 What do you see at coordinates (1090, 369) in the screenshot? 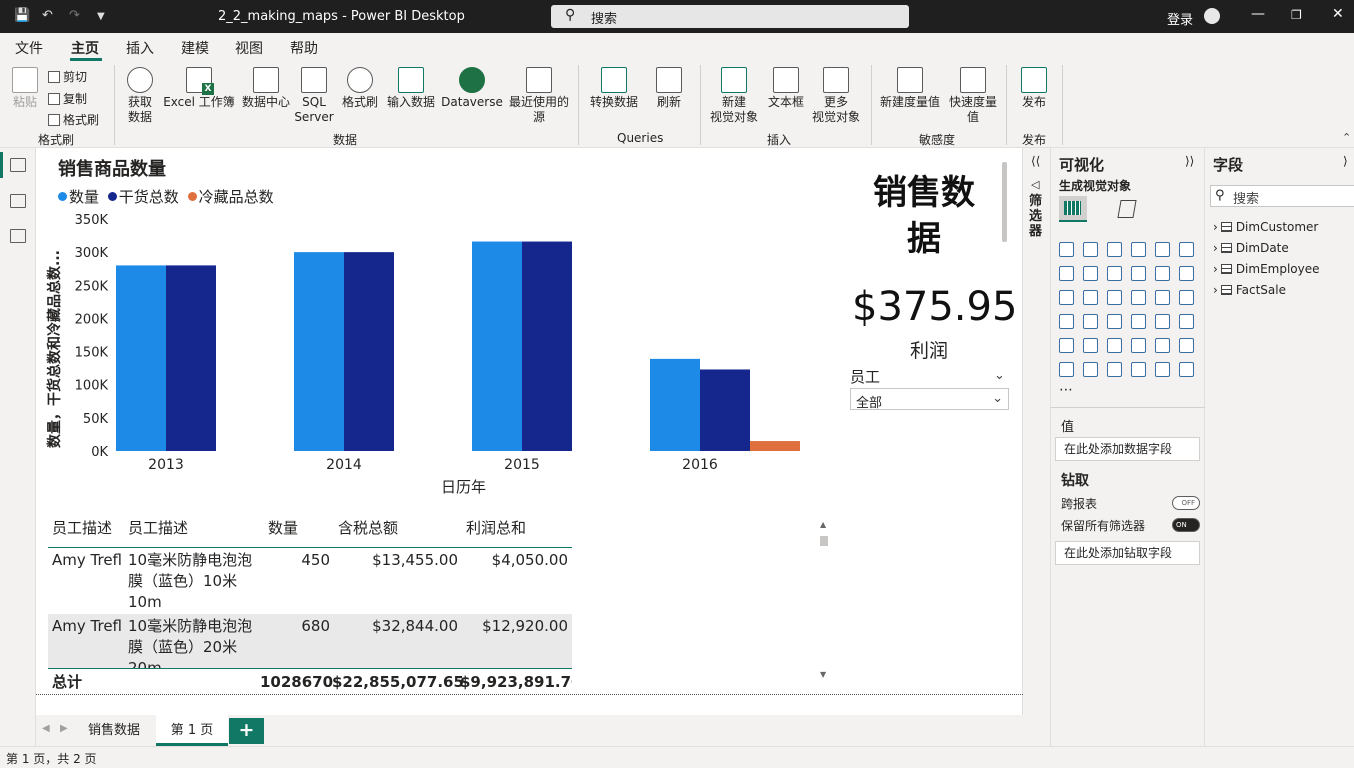
I see `decomposition-icon` at bounding box center [1090, 369].